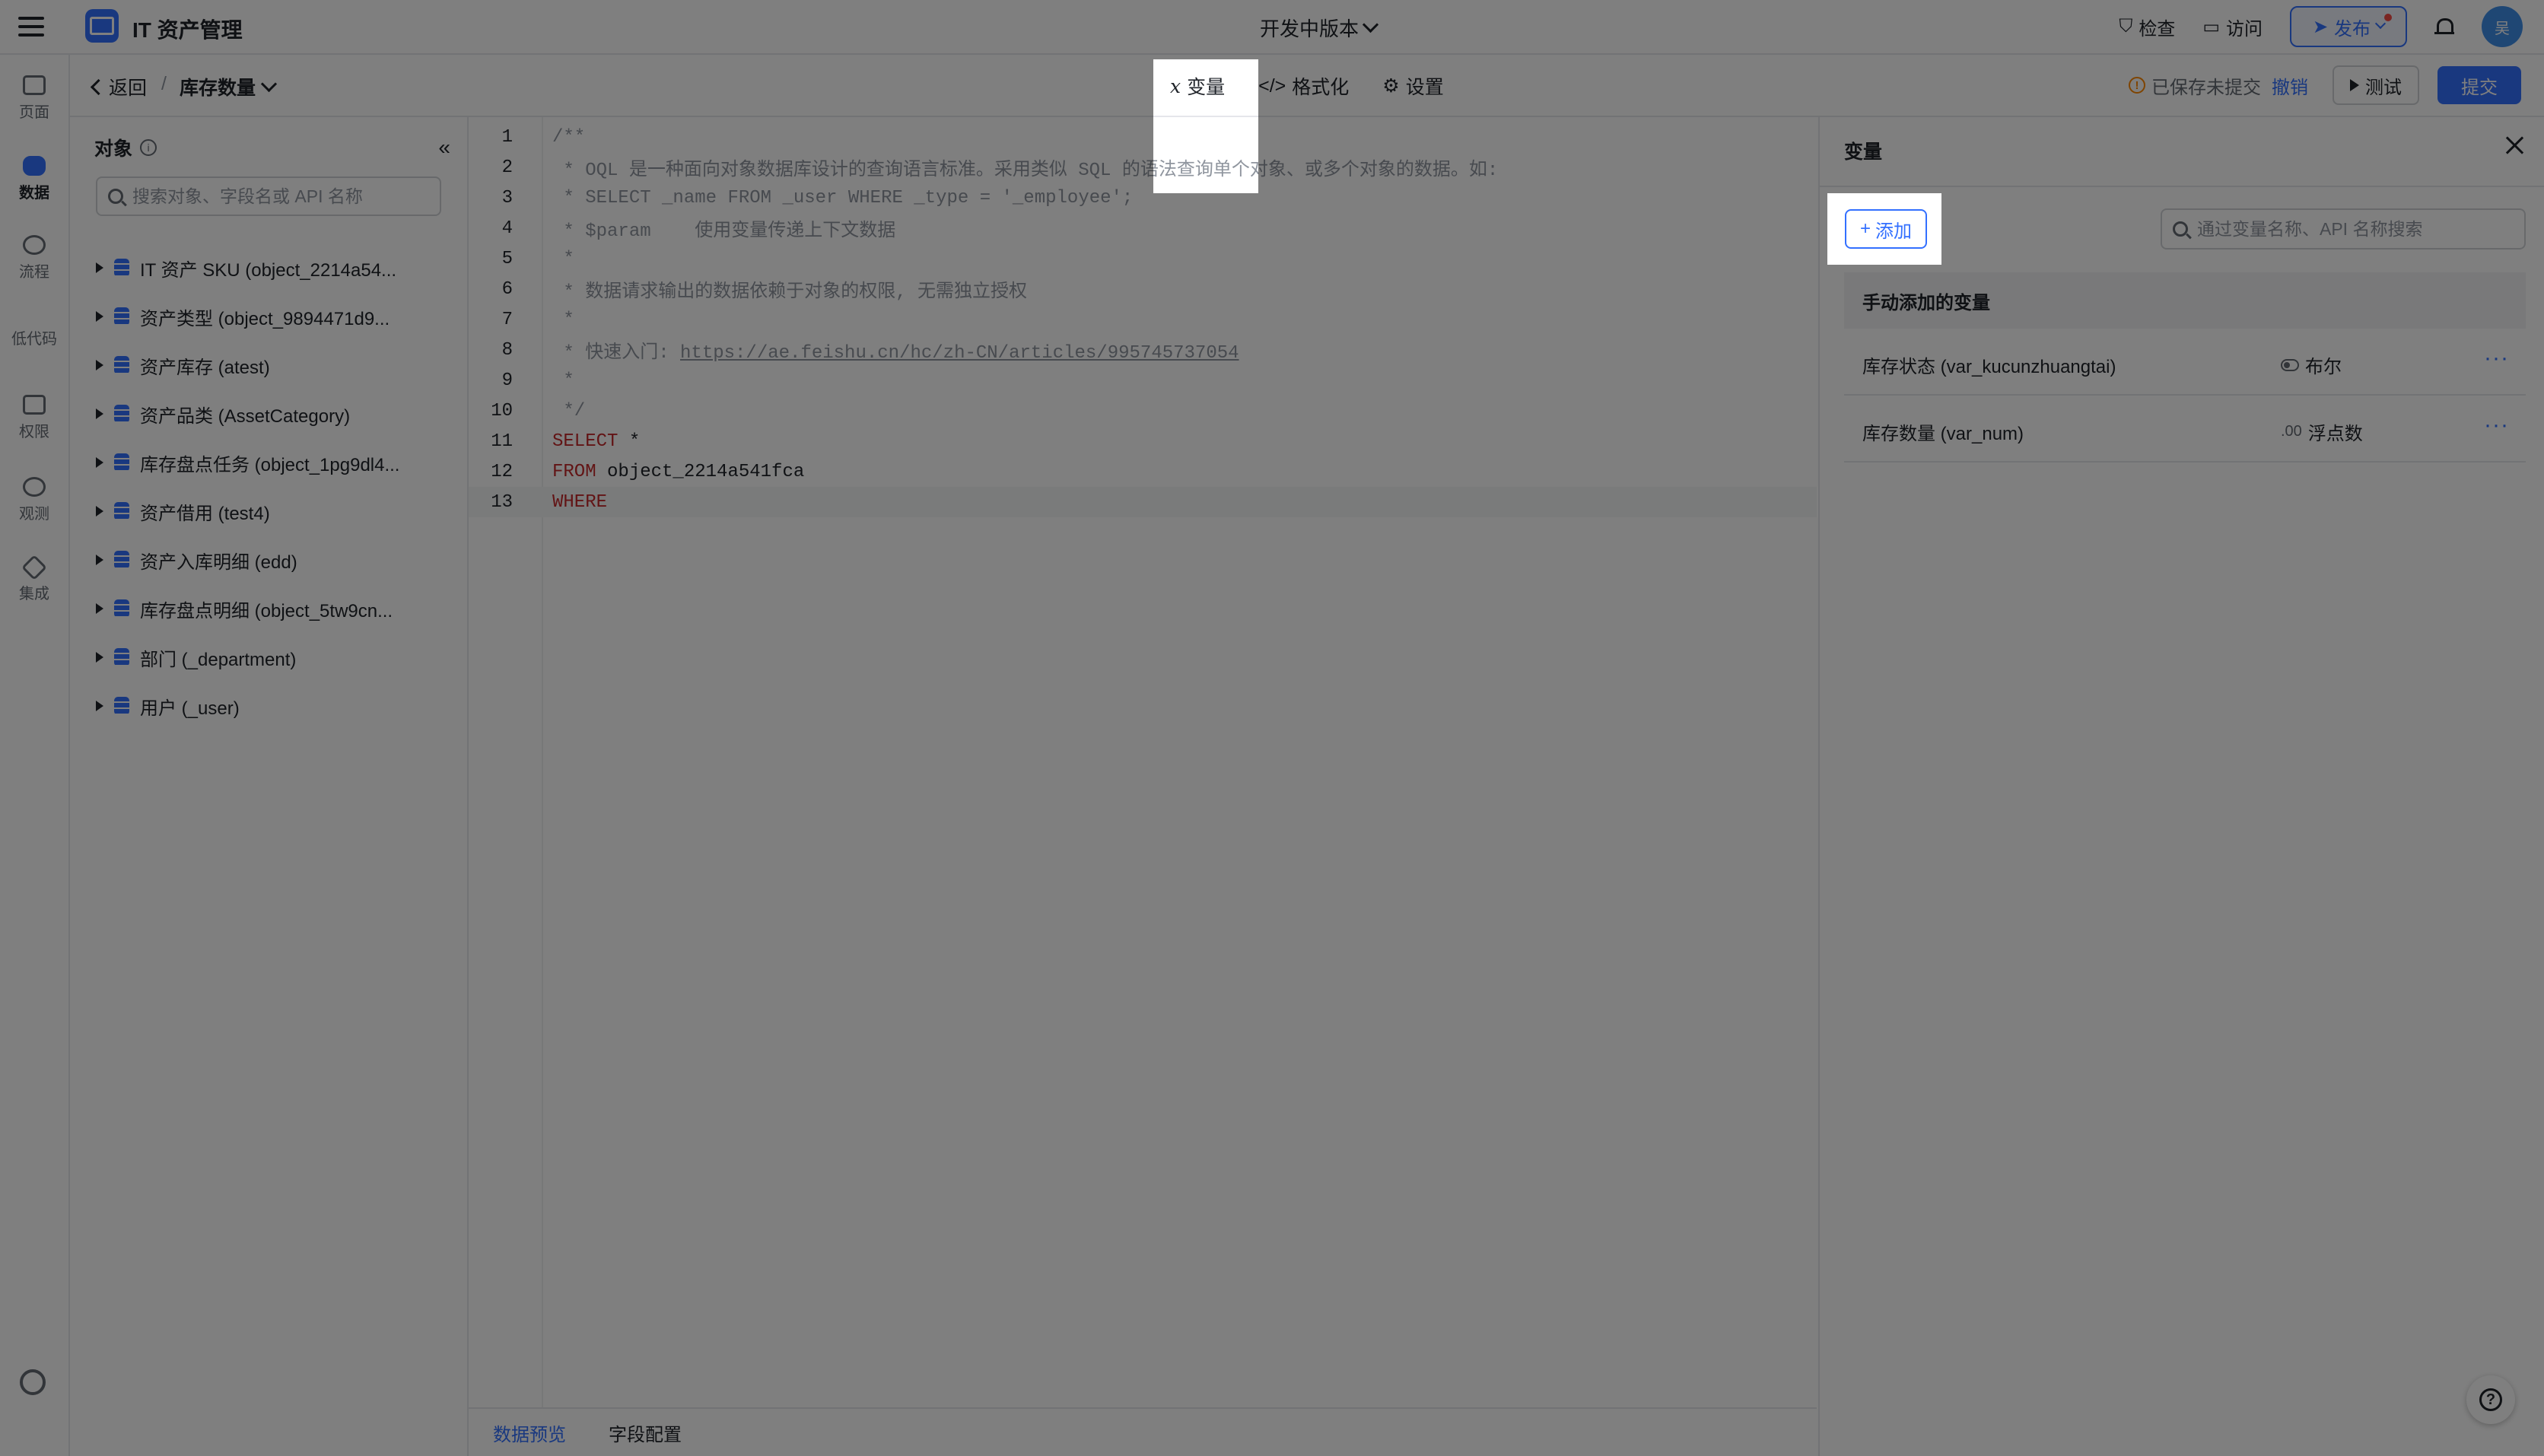 The height and width of the screenshot is (1456, 2544). I want to click on tree-item: 资产借用 (test4), so click(268, 511).